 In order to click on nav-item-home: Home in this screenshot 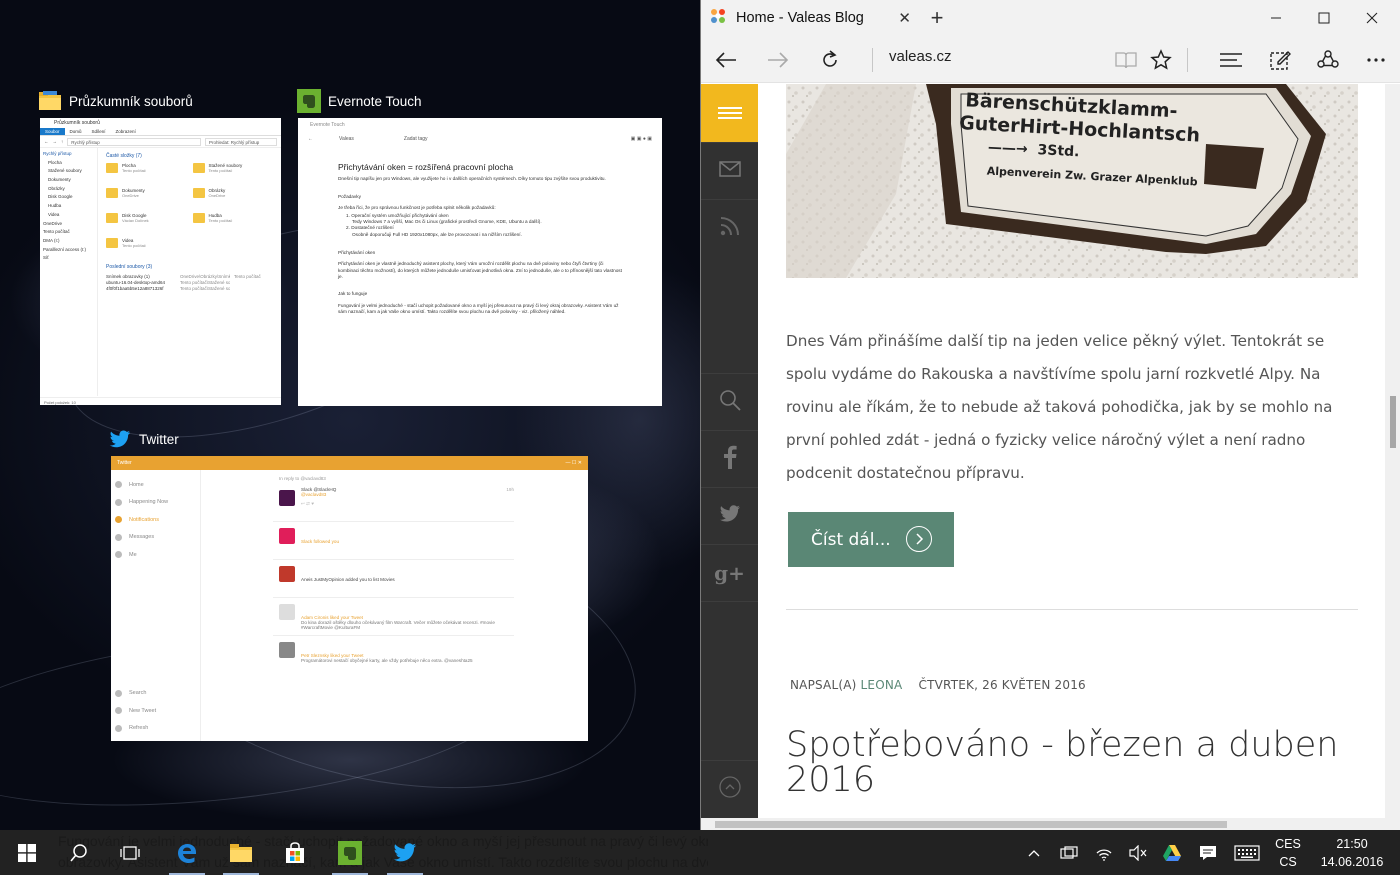, I will do `click(155, 485)`.